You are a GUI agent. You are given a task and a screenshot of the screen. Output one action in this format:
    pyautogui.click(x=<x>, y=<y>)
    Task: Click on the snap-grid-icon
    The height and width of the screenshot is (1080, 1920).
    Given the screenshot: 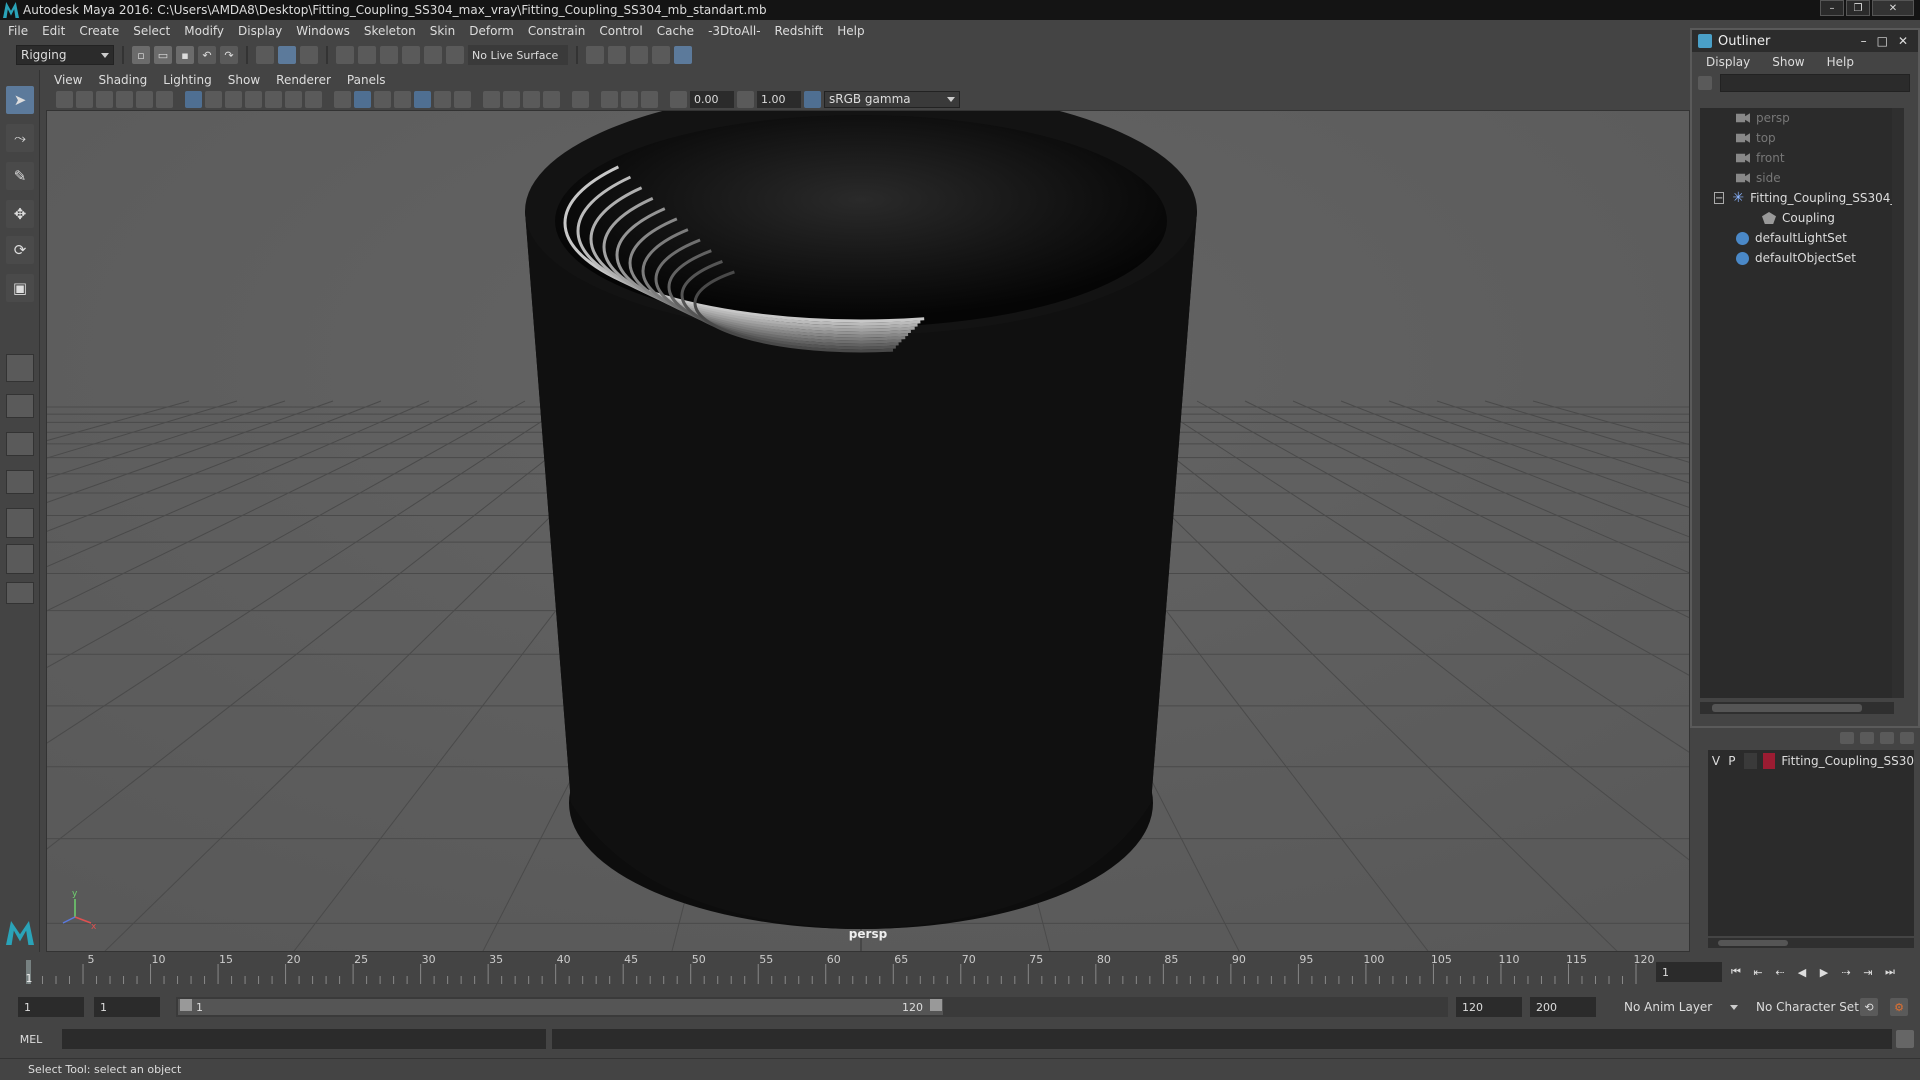 What is the action you would take?
    pyautogui.click(x=345, y=55)
    